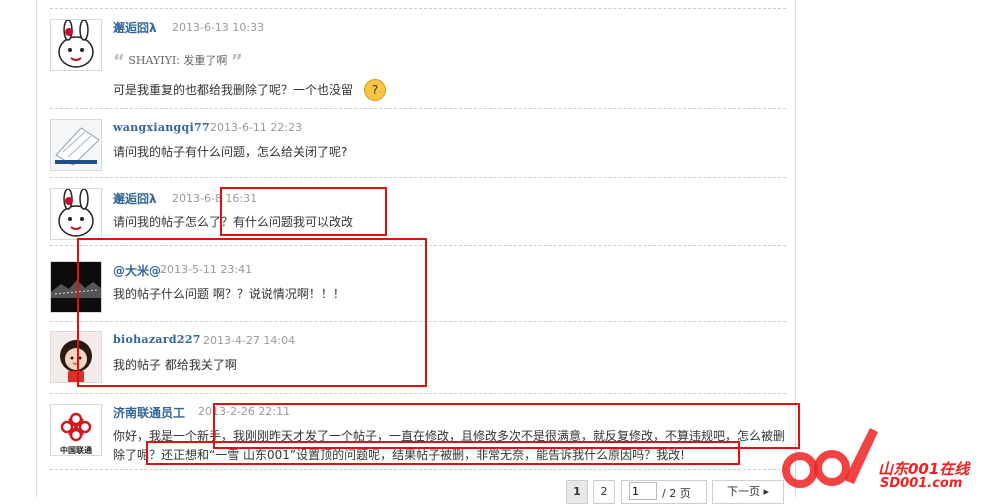 Image resolution: width=988 pixels, height=504 pixels. I want to click on unicom-logo-text: 中国联通, so click(76, 450).